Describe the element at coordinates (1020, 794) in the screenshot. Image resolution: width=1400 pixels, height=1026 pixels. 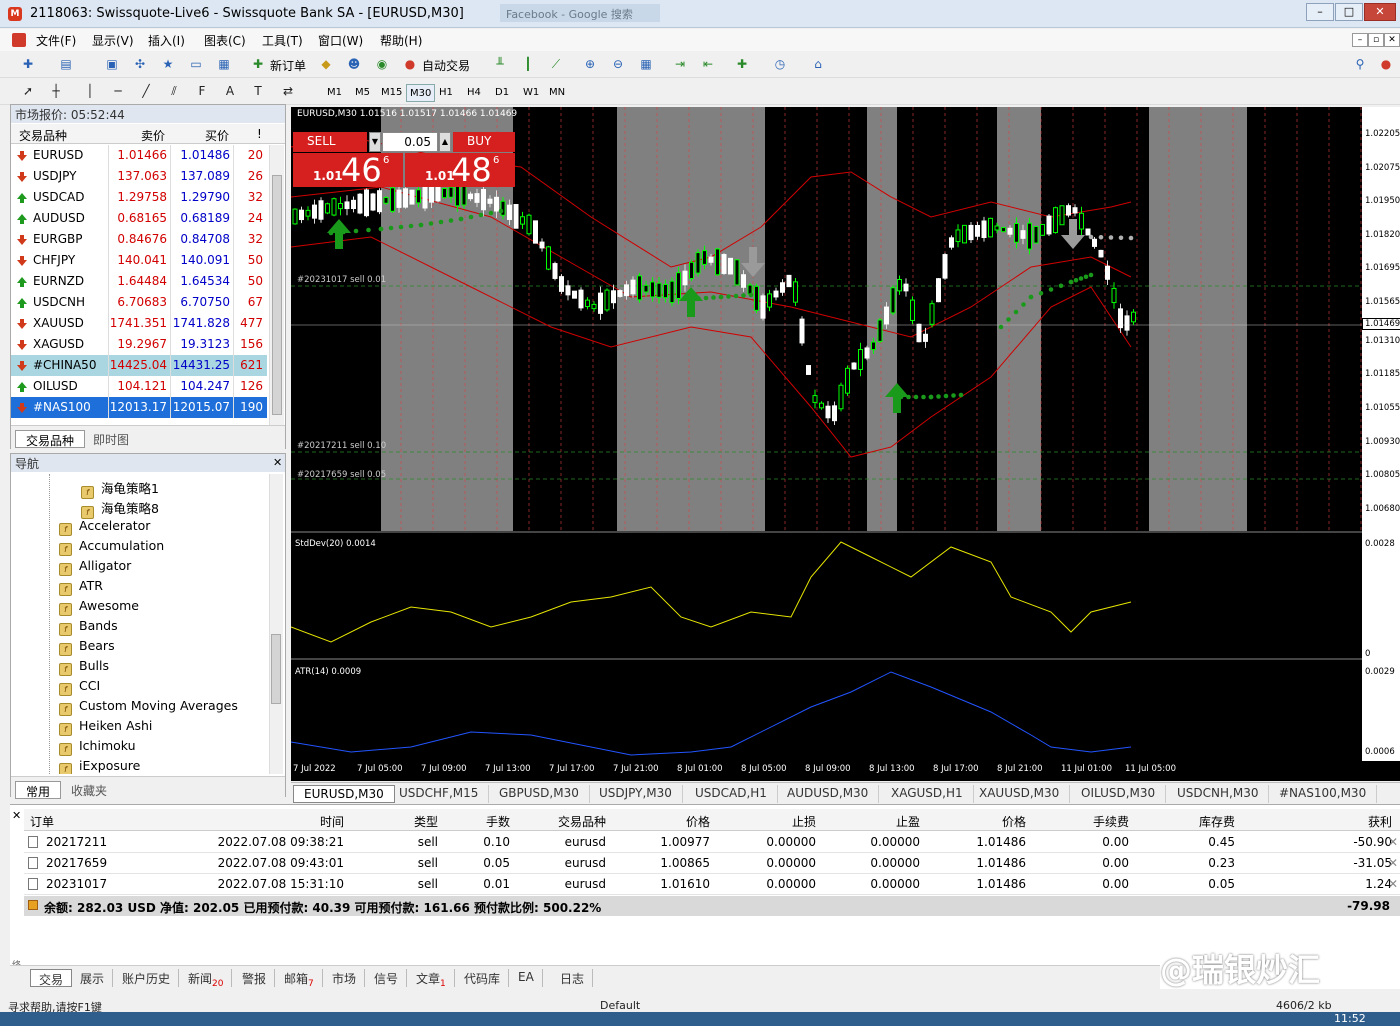
I see `chart-tab: XAUUSD,M30` at that location.